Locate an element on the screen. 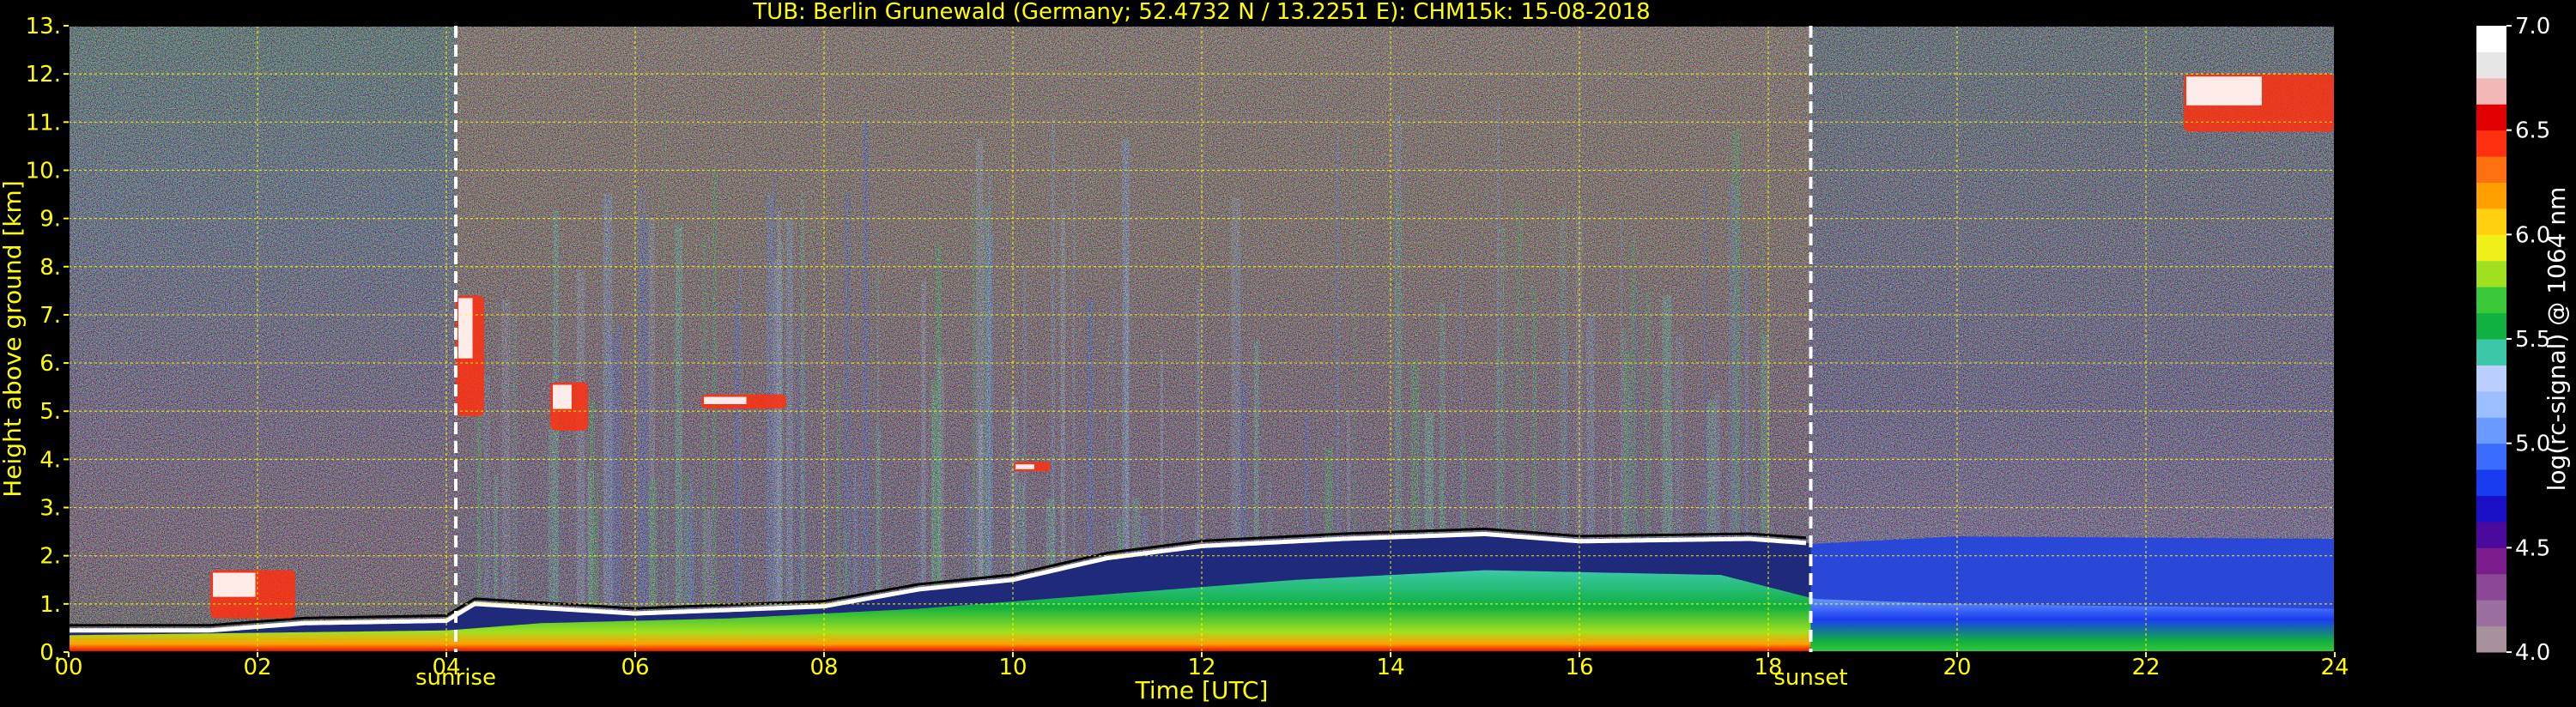 Image resolution: width=2576 pixels, height=707 pixels. sunset-label: sunset is located at coordinates (1810, 678).